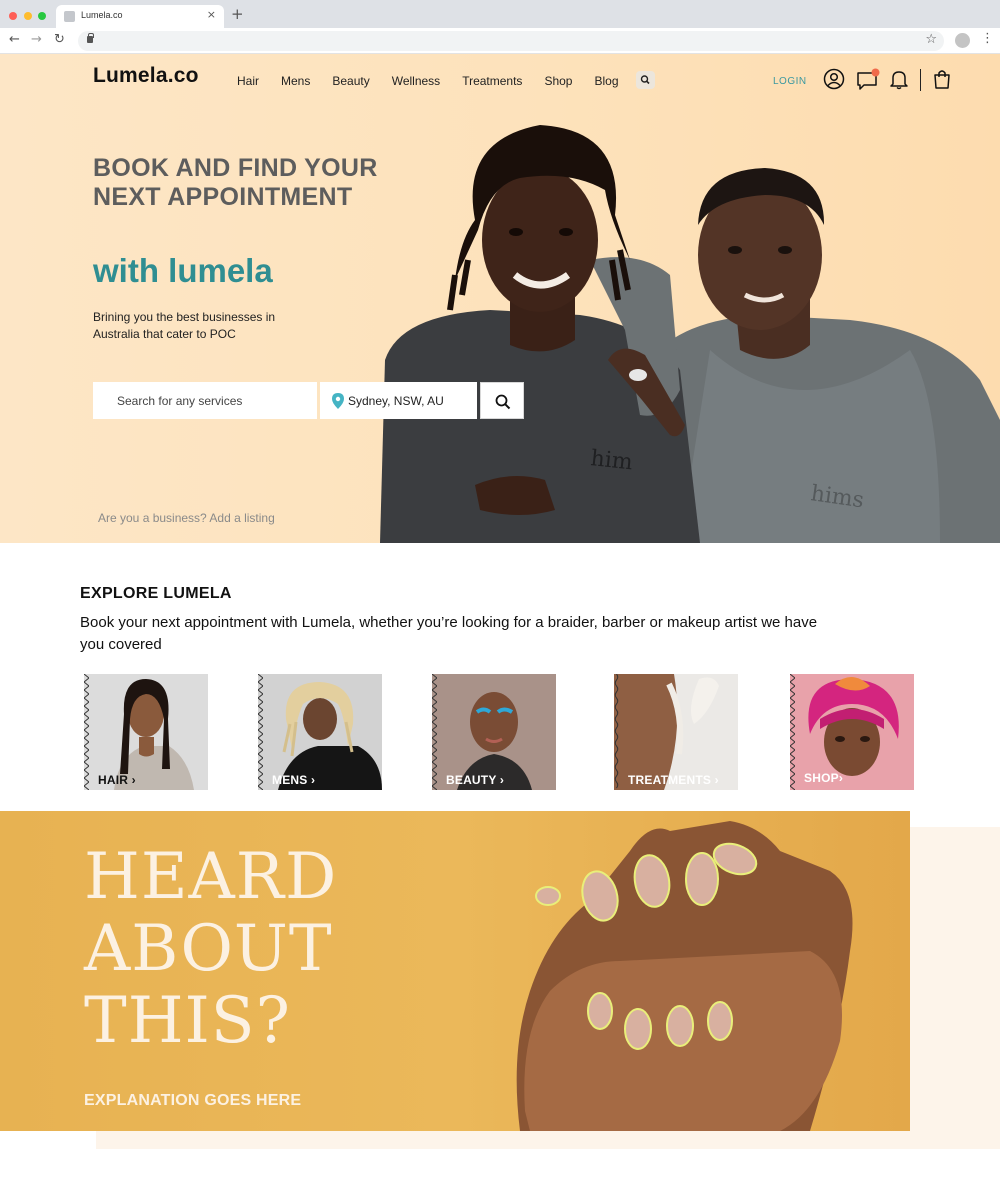 This screenshot has height=1184, width=1000. I want to click on category-card-treatments: TREATMENTS ›, so click(676, 732).